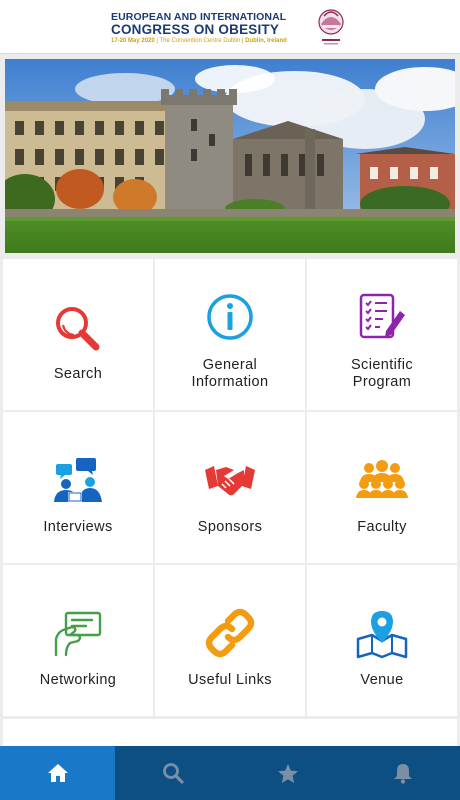 This screenshot has width=460, height=800. Describe the element at coordinates (78, 480) in the screenshot. I see `interview-icon` at that location.